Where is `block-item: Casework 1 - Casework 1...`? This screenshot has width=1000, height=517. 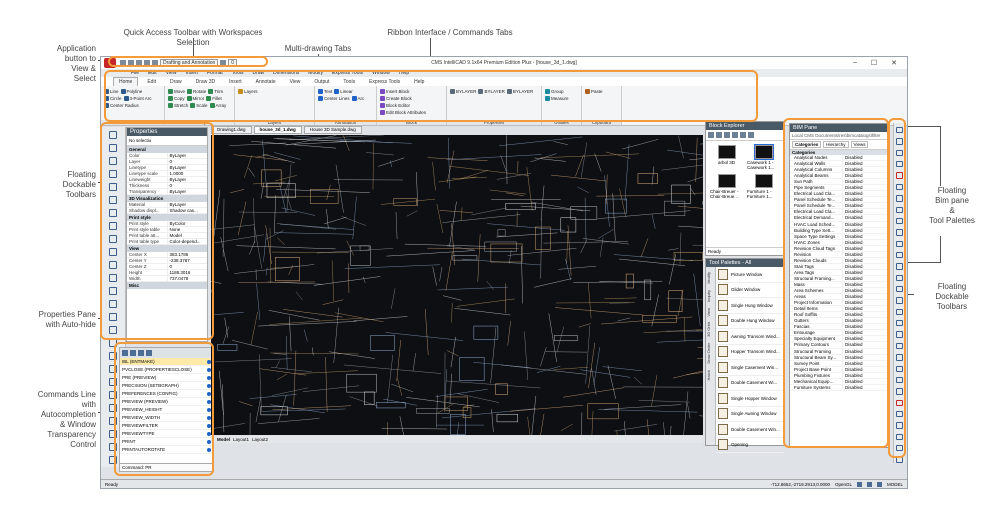
block-item: Casework 1 - Casework 1... is located at coordinates (763, 157).